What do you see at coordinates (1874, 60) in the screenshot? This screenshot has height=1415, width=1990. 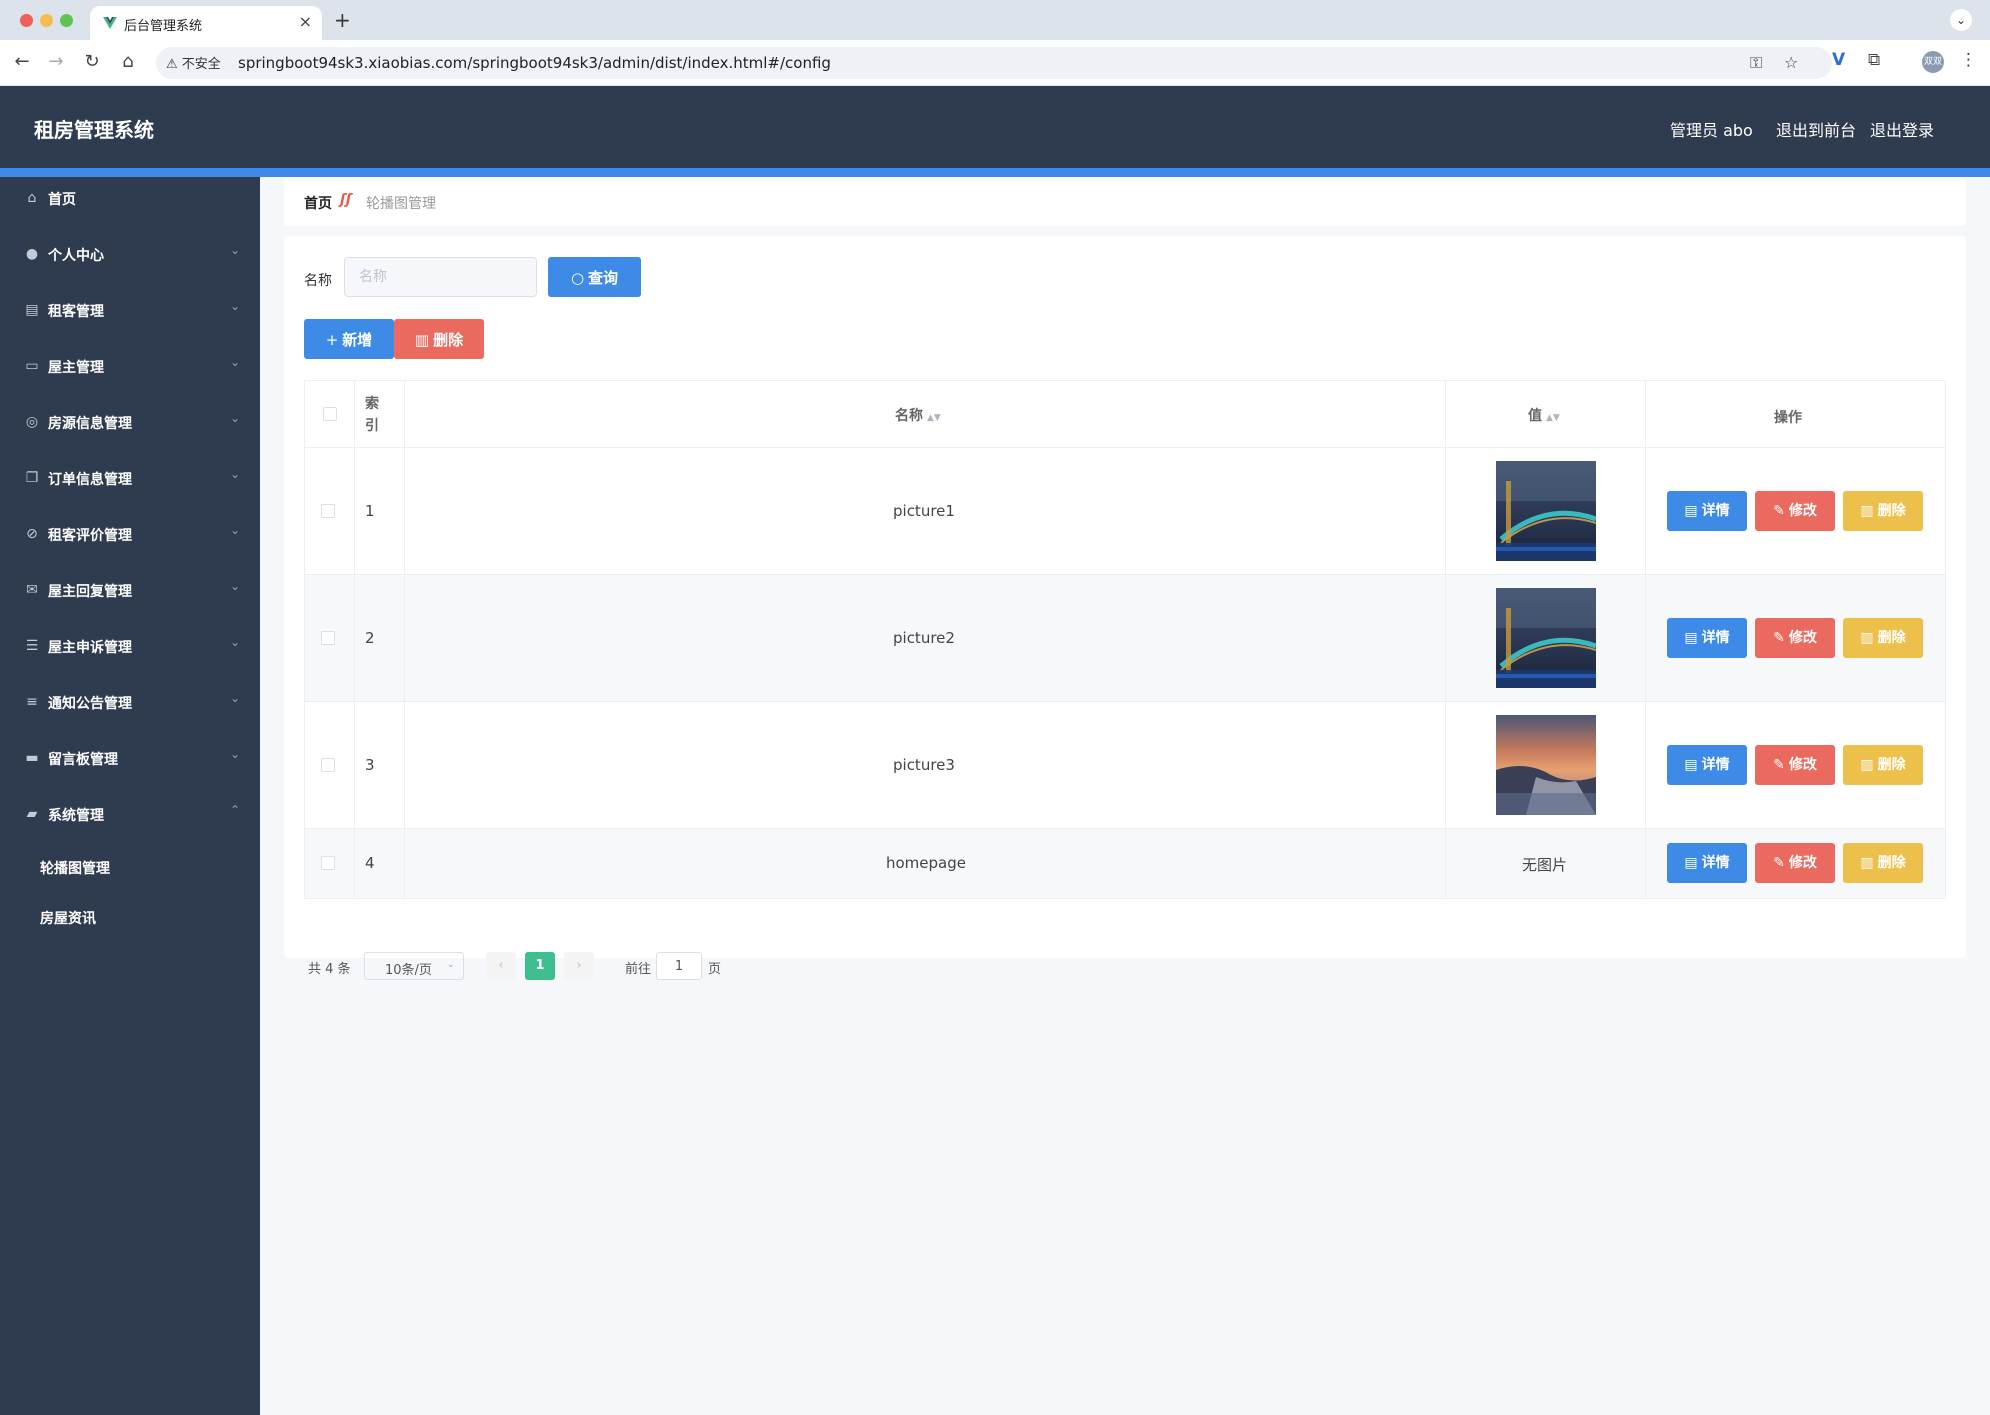 I see `extensions-puzzle-icon: ⧉` at bounding box center [1874, 60].